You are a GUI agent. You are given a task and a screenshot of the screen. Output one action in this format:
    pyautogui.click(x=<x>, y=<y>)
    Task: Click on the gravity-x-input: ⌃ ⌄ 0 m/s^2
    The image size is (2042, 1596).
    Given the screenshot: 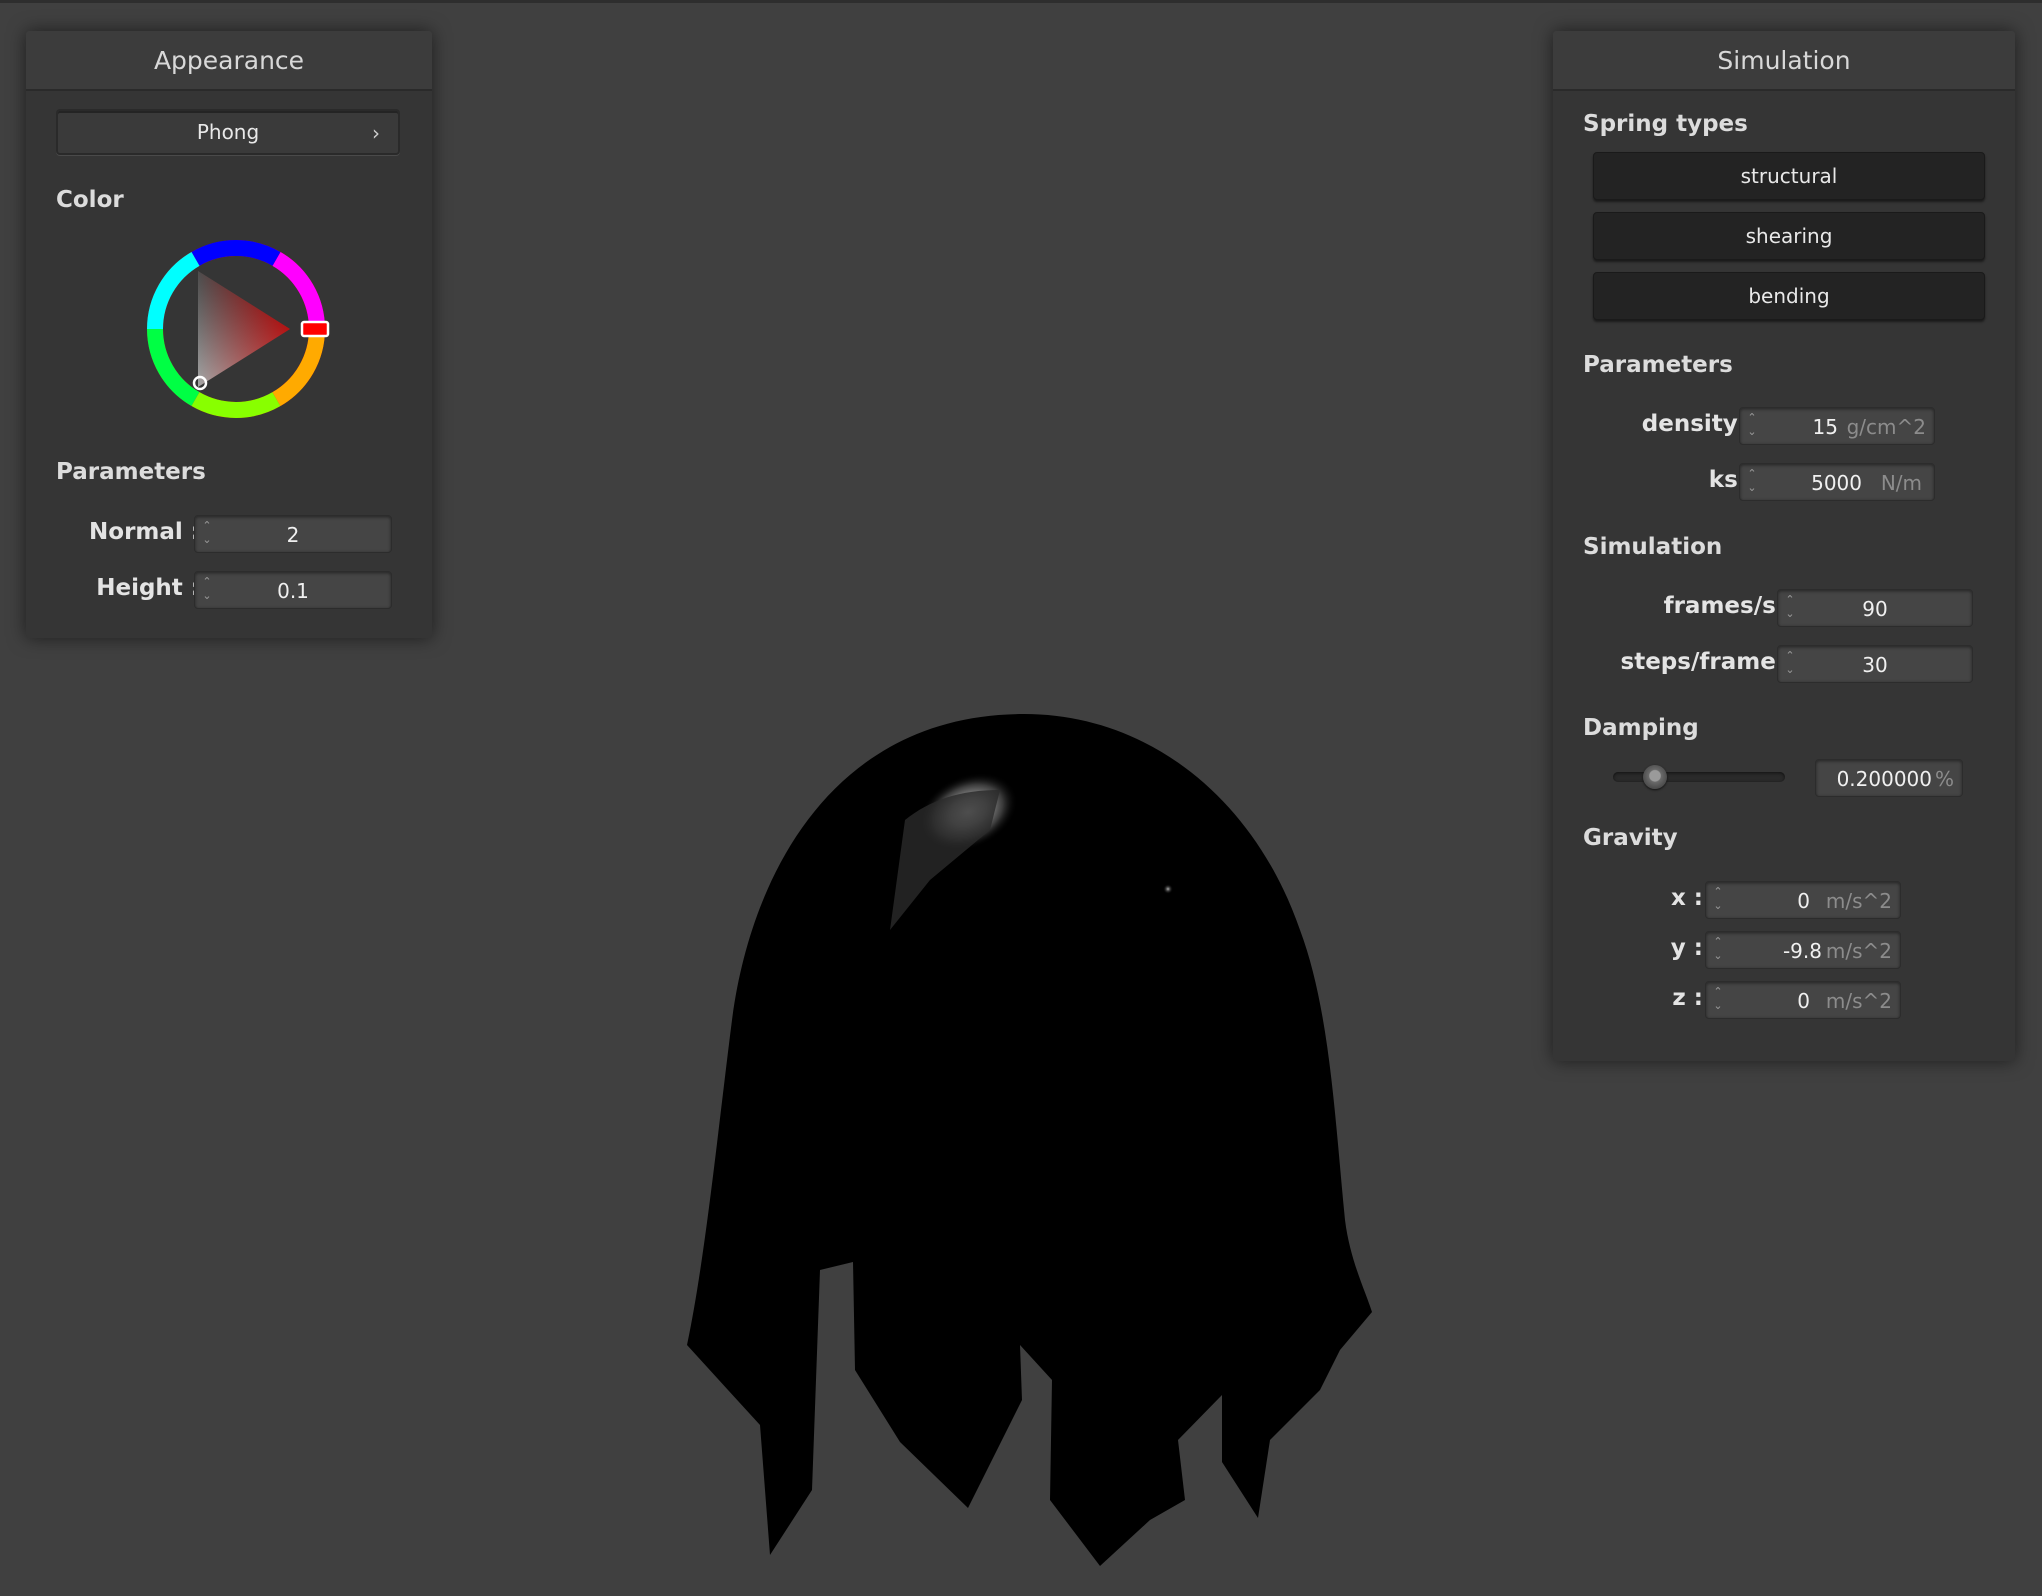 What is the action you would take?
    pyautogui.click(x=1803, y=900)
    